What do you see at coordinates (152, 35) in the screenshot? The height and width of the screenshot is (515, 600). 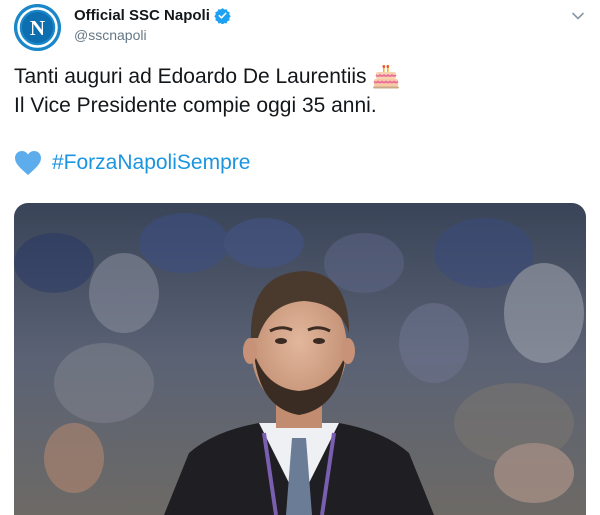 I see `account-handle: @sscnapoli` at bounding box center [152, 35].